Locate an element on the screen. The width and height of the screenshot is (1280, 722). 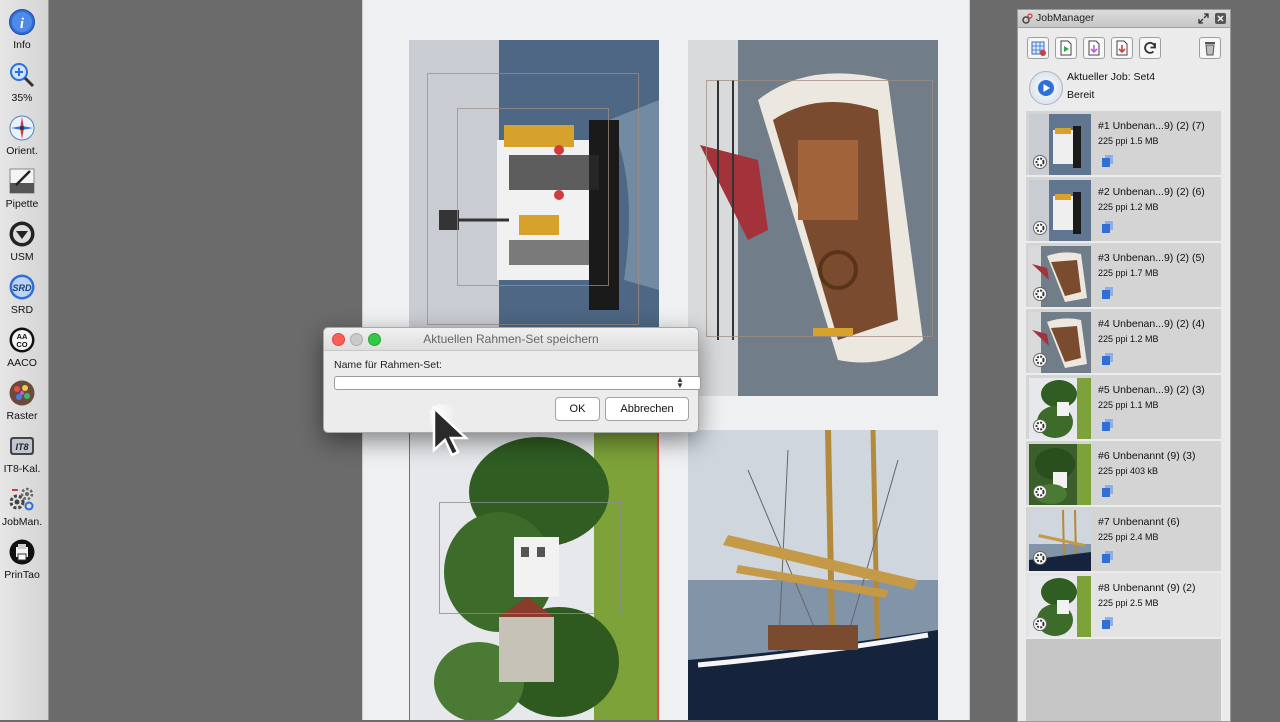
add-job-button is located at coordinates (1066, 48).